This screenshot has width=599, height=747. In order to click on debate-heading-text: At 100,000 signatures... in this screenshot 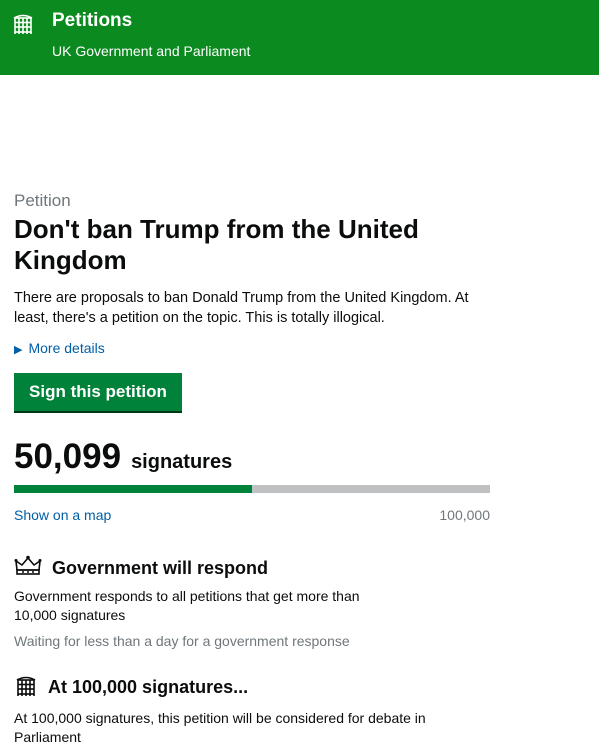, I will do `click(148, 687)`.